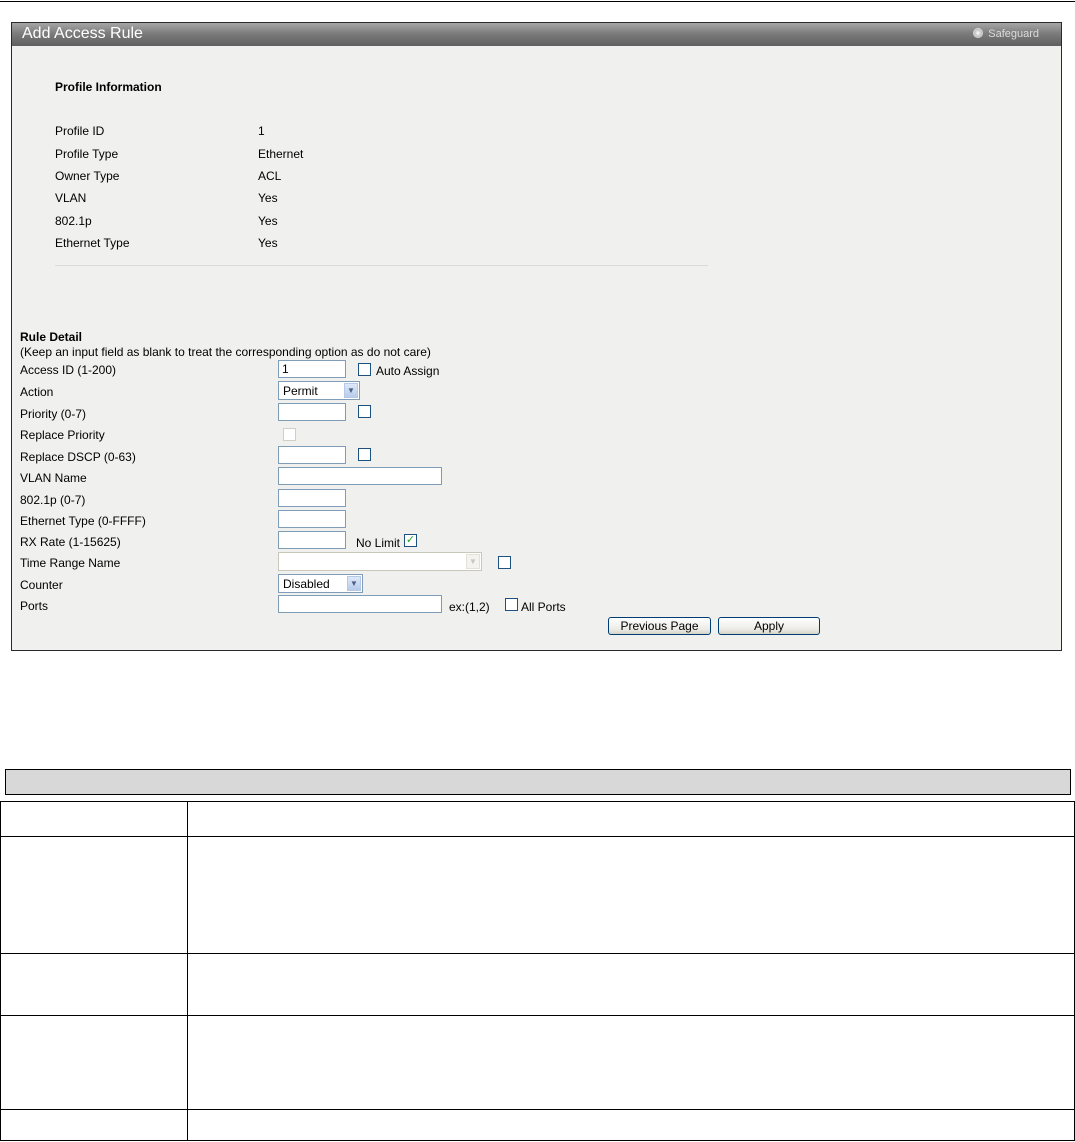 Image resolution: width=1075 pixels, height=1142 pixels. Describe the element at coordinates (504, 562) in the screenshot. I see `time-range-checkbox` at that location.